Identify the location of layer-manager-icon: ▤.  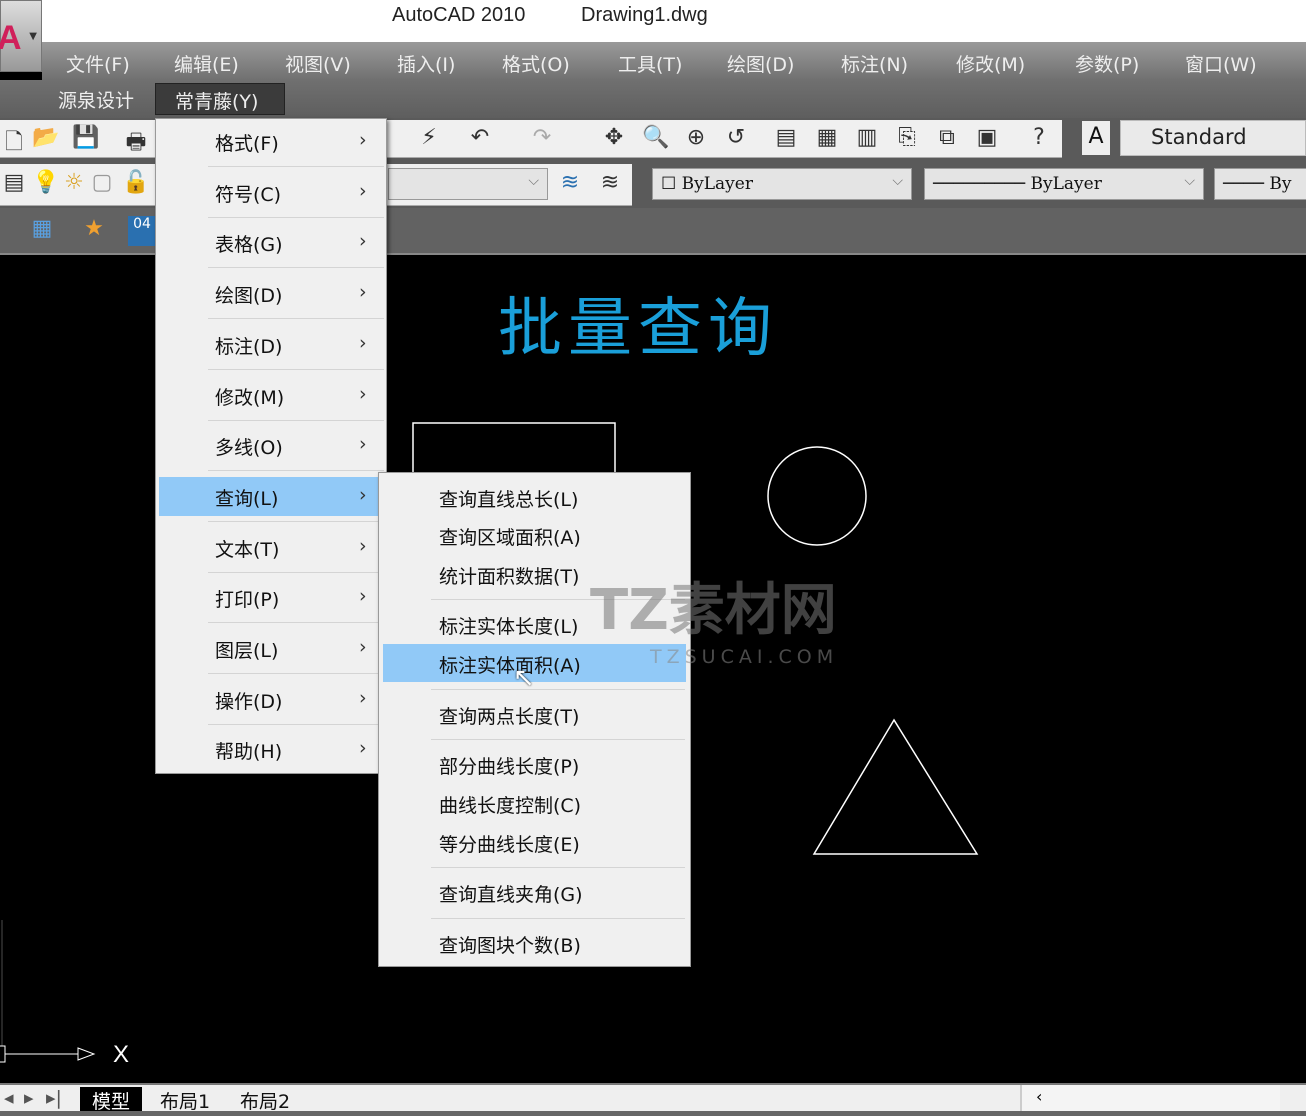
(14, 182).